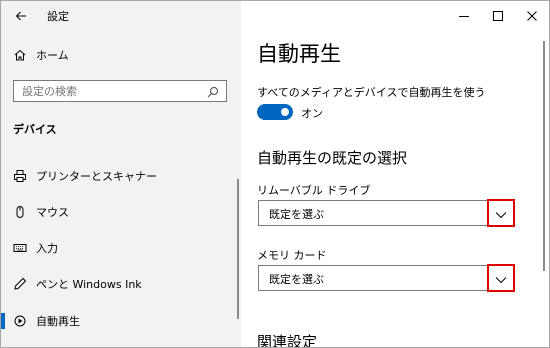 The width and height of the screenshot is (550, 348). Describe the element at coordinates (20, 55) in the screenshot. I see `home-icon` at that location.